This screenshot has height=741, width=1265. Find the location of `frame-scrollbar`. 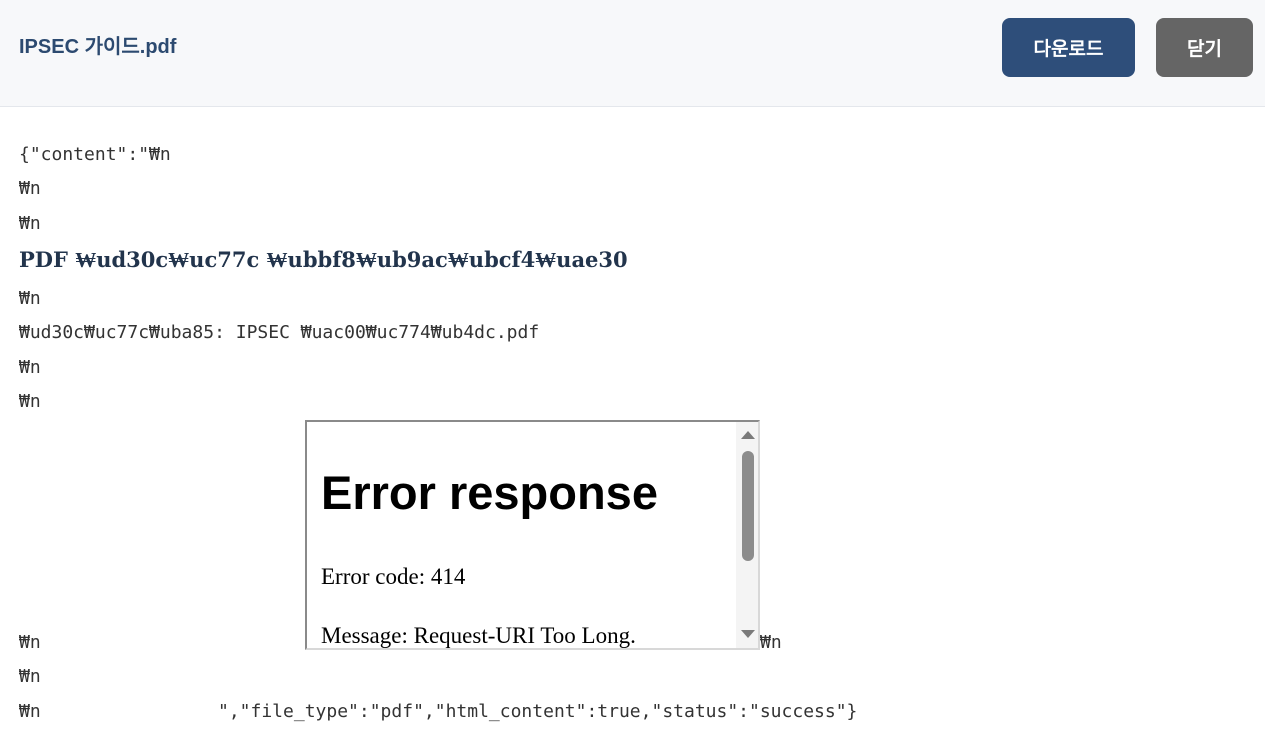

frame-scrollbar is located at coordinates (747, 535).